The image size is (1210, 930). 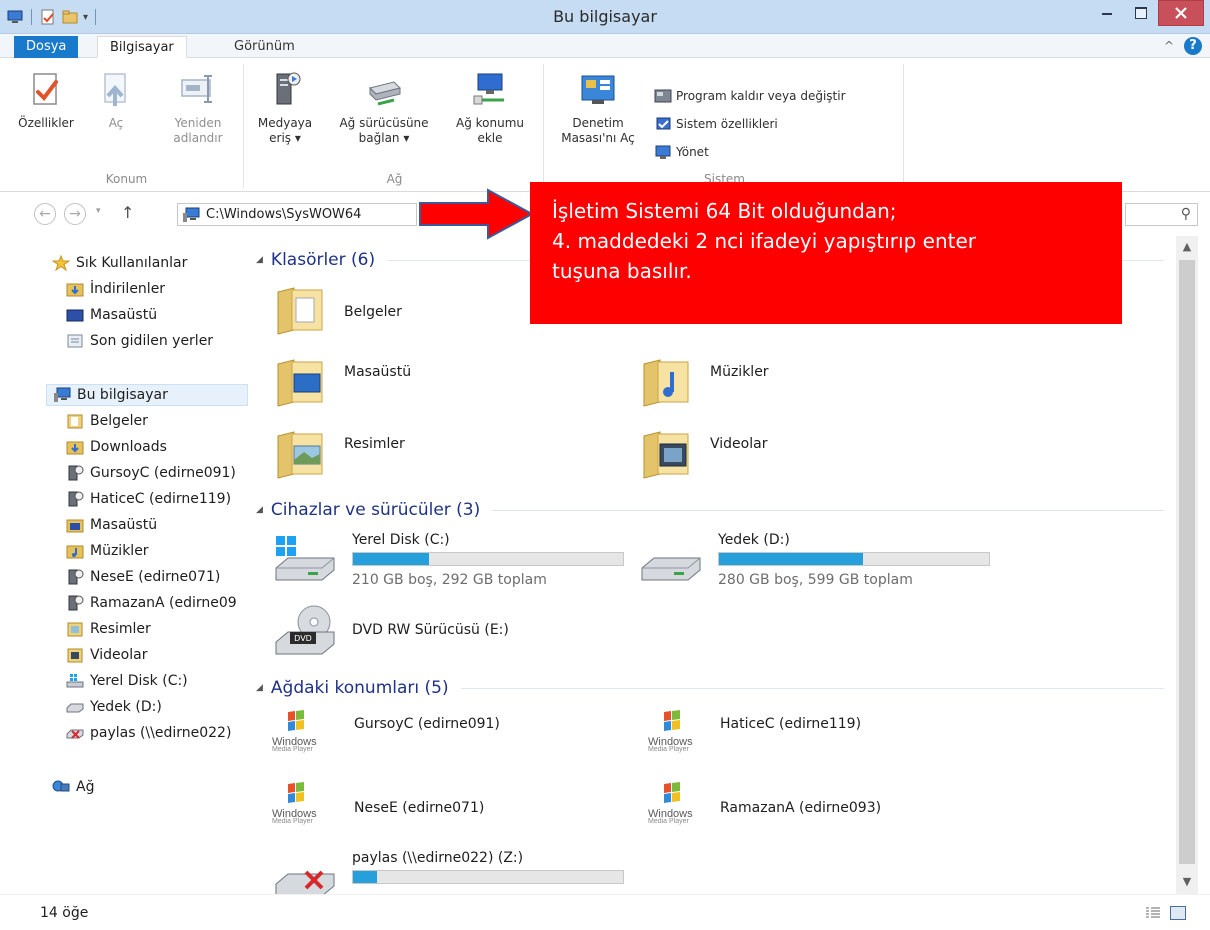 I want to click on network-location-nesee: Windows Media Player NeseE (edirne071), so click(x=378, y=803).